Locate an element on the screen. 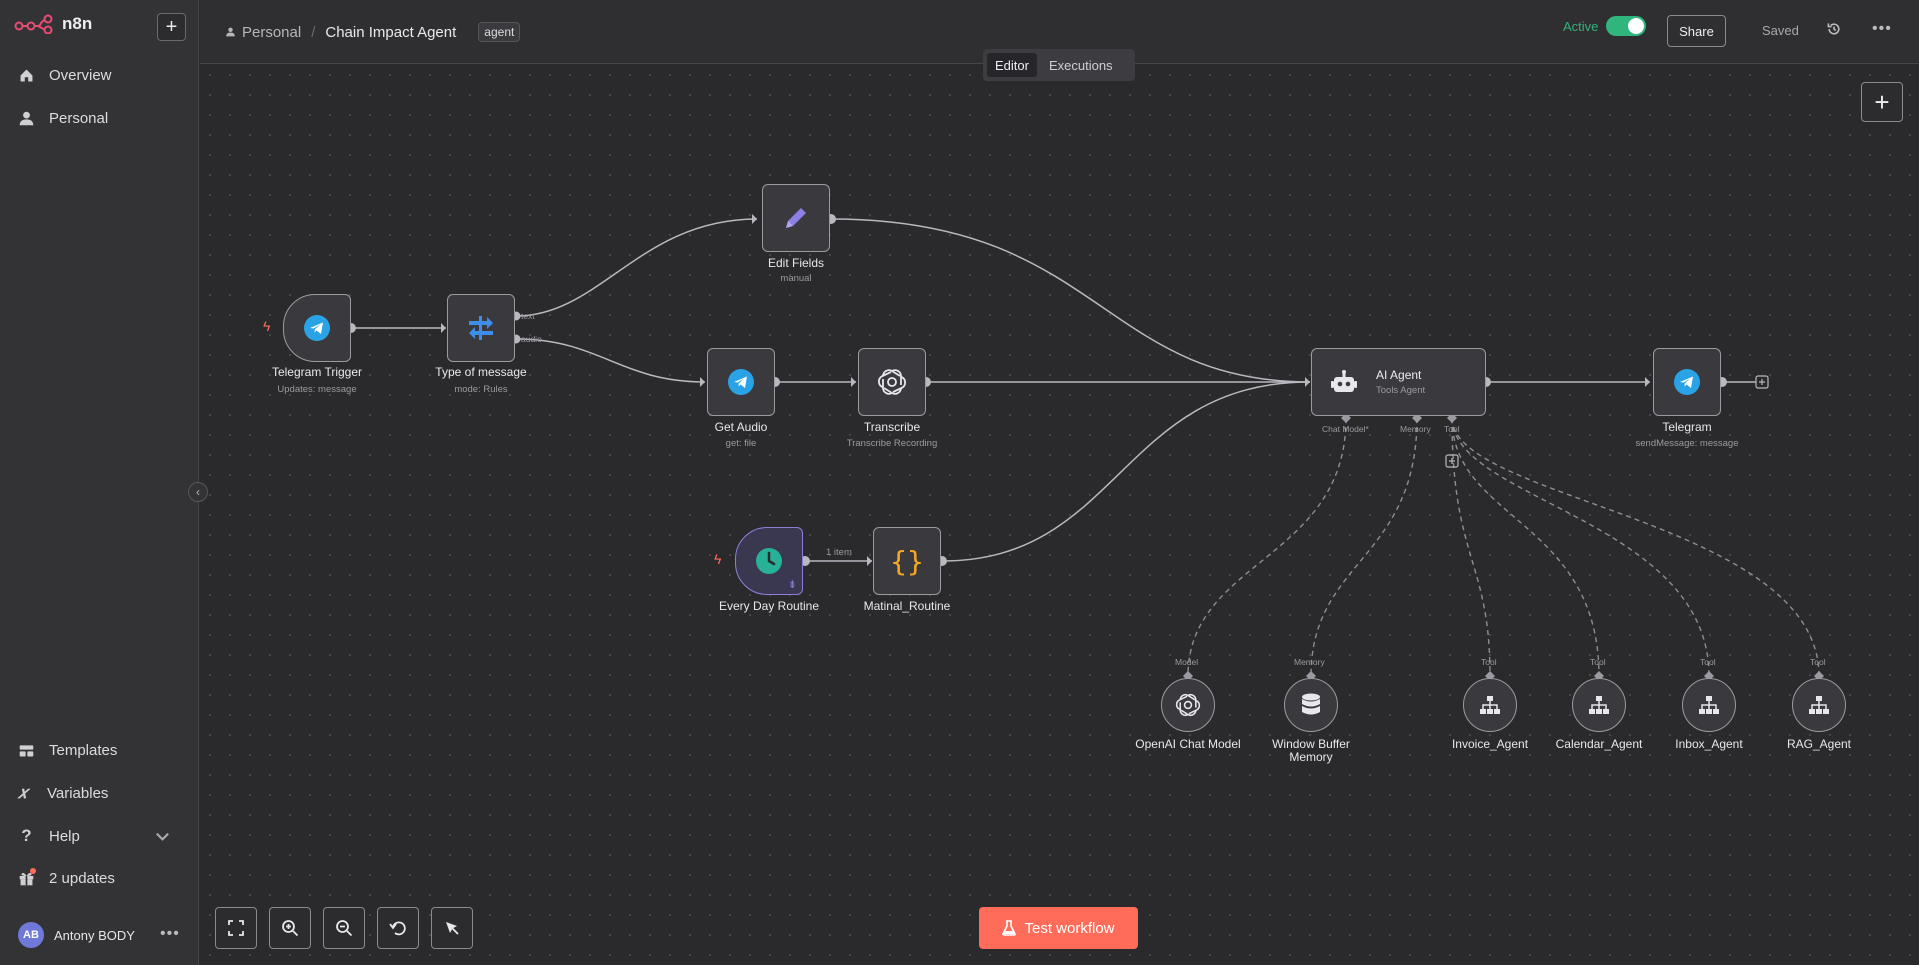 The height and width of the screenshot is (965, 1919). robot-icon is located at coordinates (1344, 381).